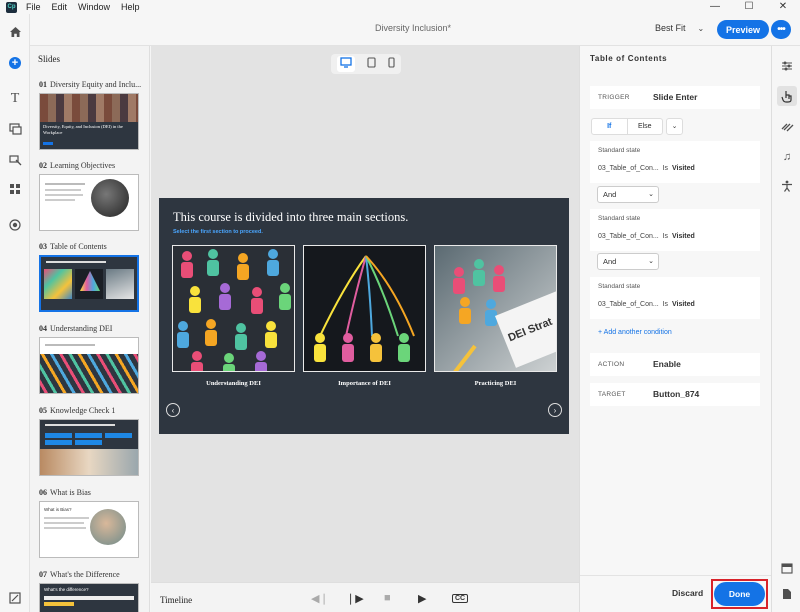 The height and width of the screenshot is (612, 800). What do you see at coordinates (612, 394) in the screenshot?
I see `target-key: TARGET` at bounding box center [612, 394].